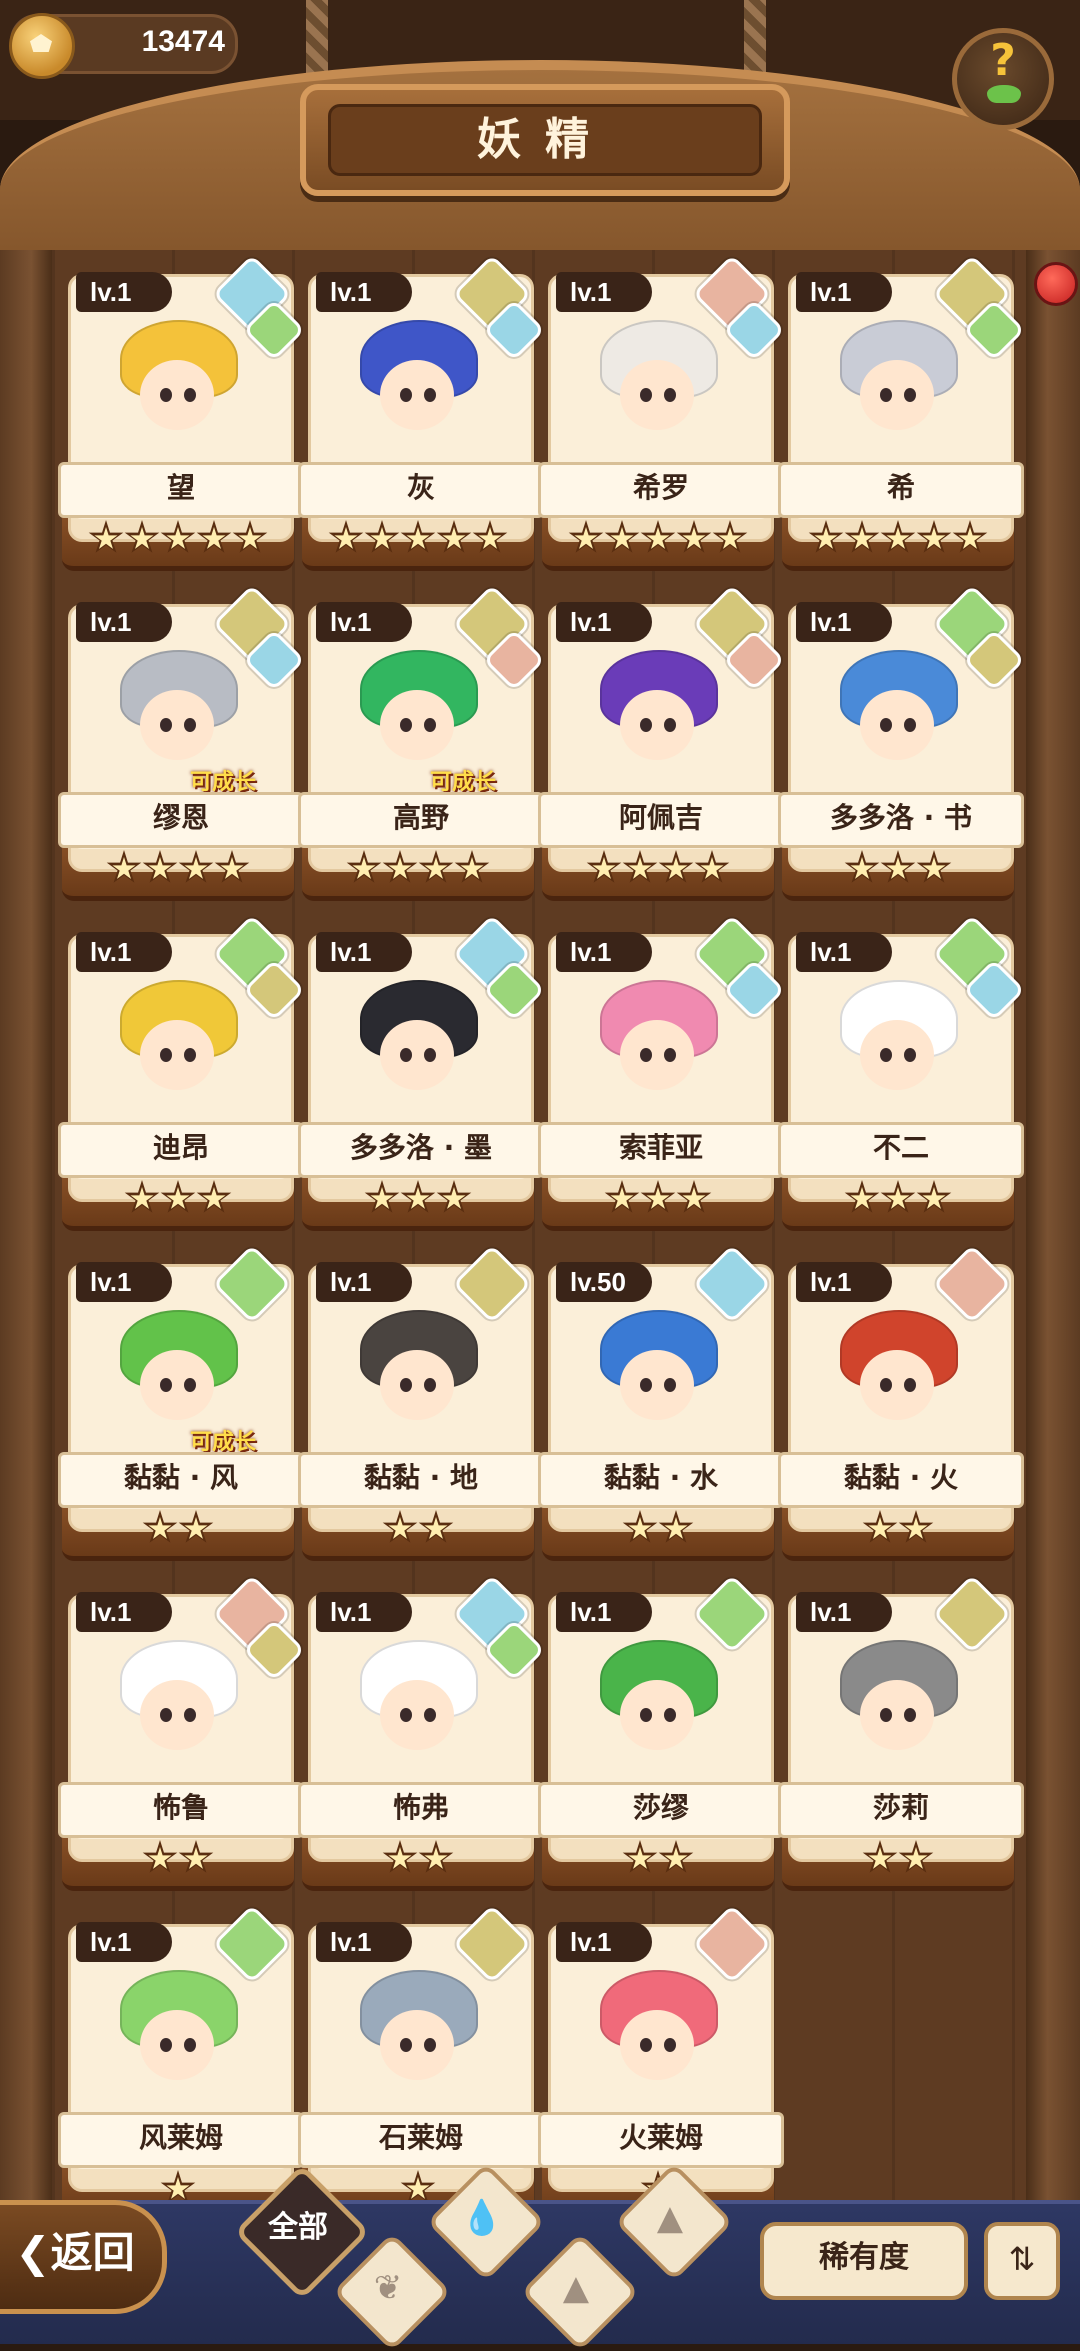 This screenshot has height=2351, width=1080. Describe the element at coordinates (421, 1402) in the screenshot. I see `spirit-card: lv.1 黏黏 · 地` at that location.